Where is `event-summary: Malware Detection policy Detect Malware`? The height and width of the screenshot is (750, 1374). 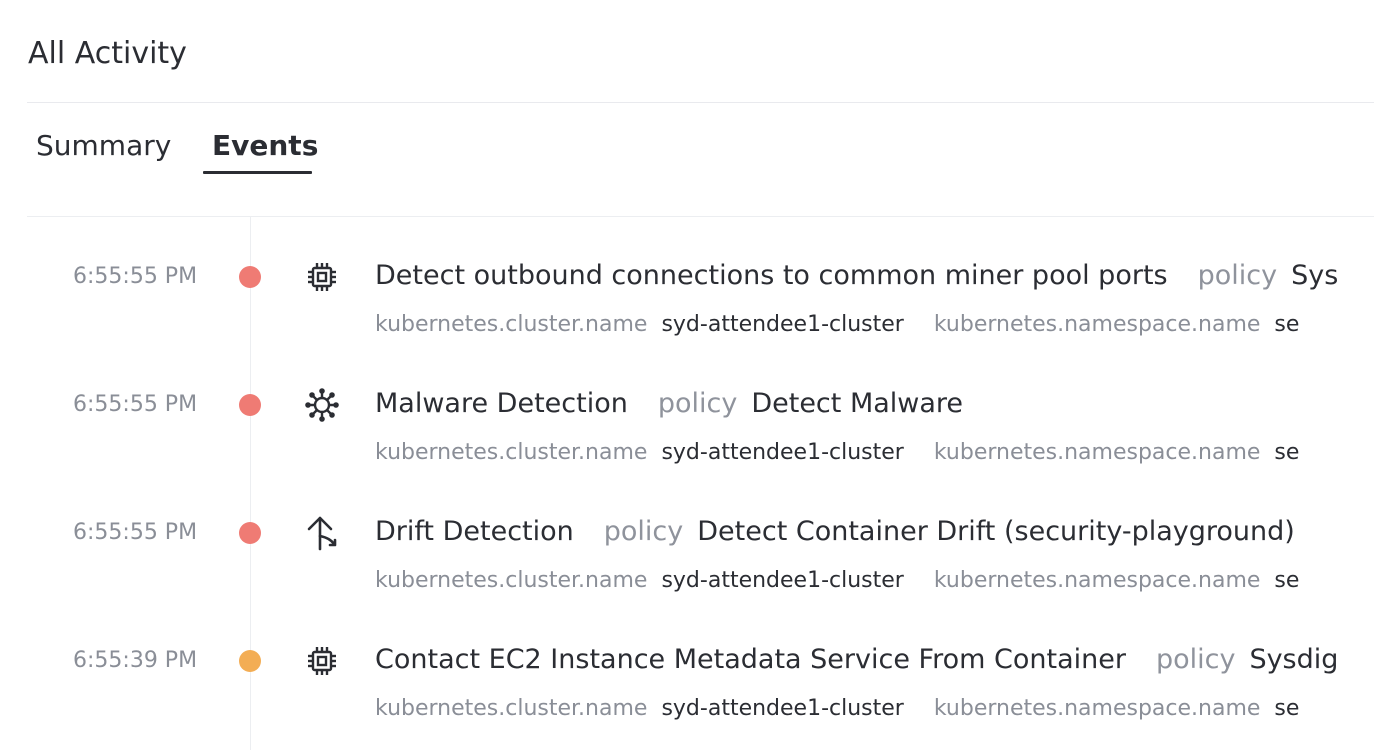
event-summary: Malware Detection policy Detect Malware is located at coordinates (858, 404).